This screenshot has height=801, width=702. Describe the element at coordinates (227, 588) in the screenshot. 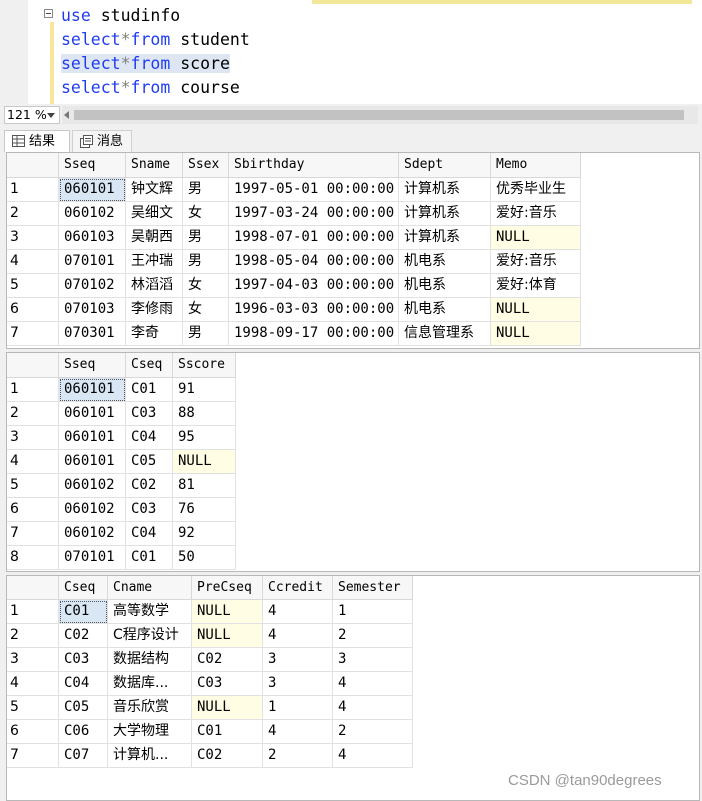

I see `column-header-precseq: PreCseq` at that location.